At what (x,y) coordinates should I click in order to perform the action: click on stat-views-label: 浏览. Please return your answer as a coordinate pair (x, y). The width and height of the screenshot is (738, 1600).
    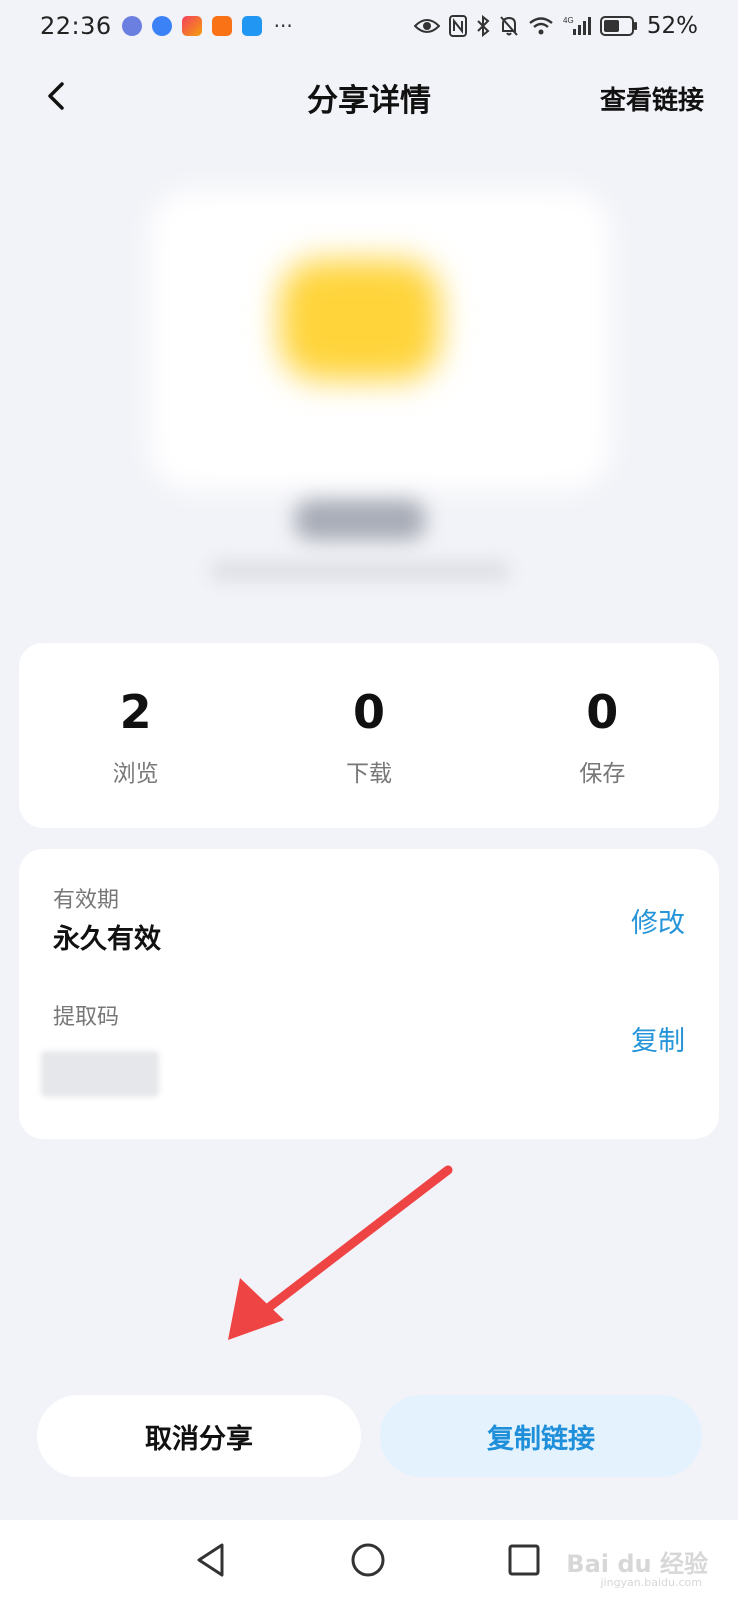
    Looking at the image, I should click on (135, 773).